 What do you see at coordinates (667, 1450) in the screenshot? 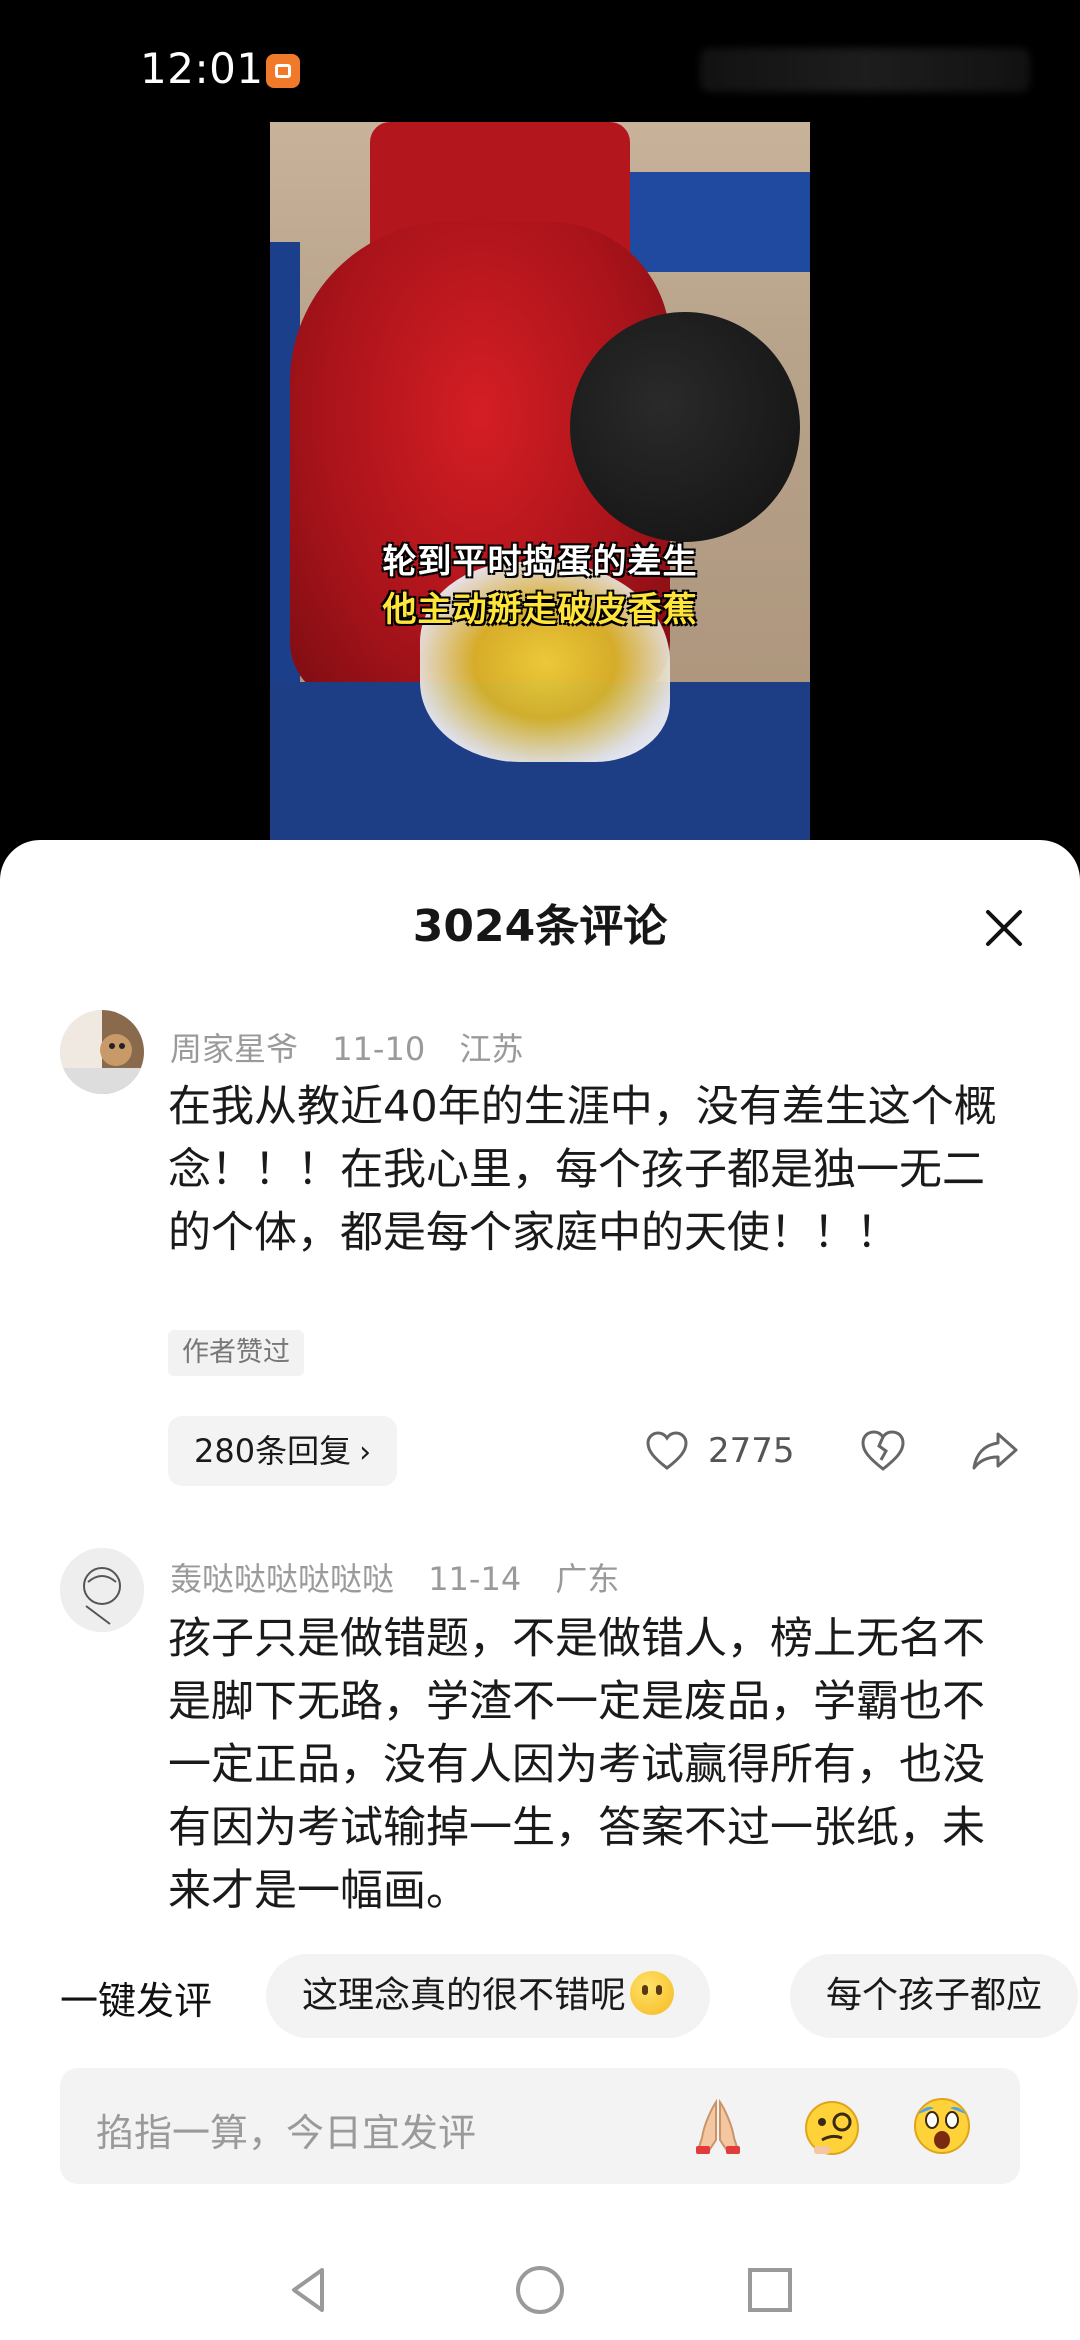
I see `heart-icon` at bounding box center [667, 1450].